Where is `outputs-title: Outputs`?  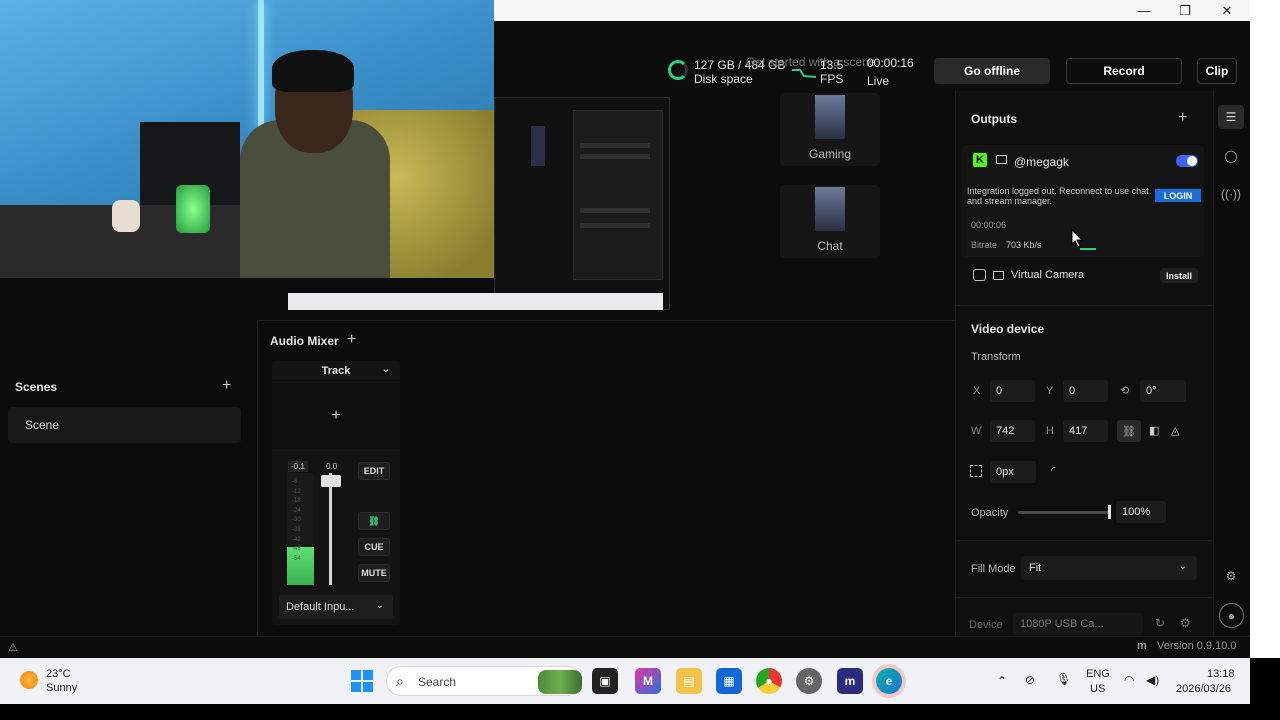 outputs-title: Outputs is located at coordinates (994, 119).